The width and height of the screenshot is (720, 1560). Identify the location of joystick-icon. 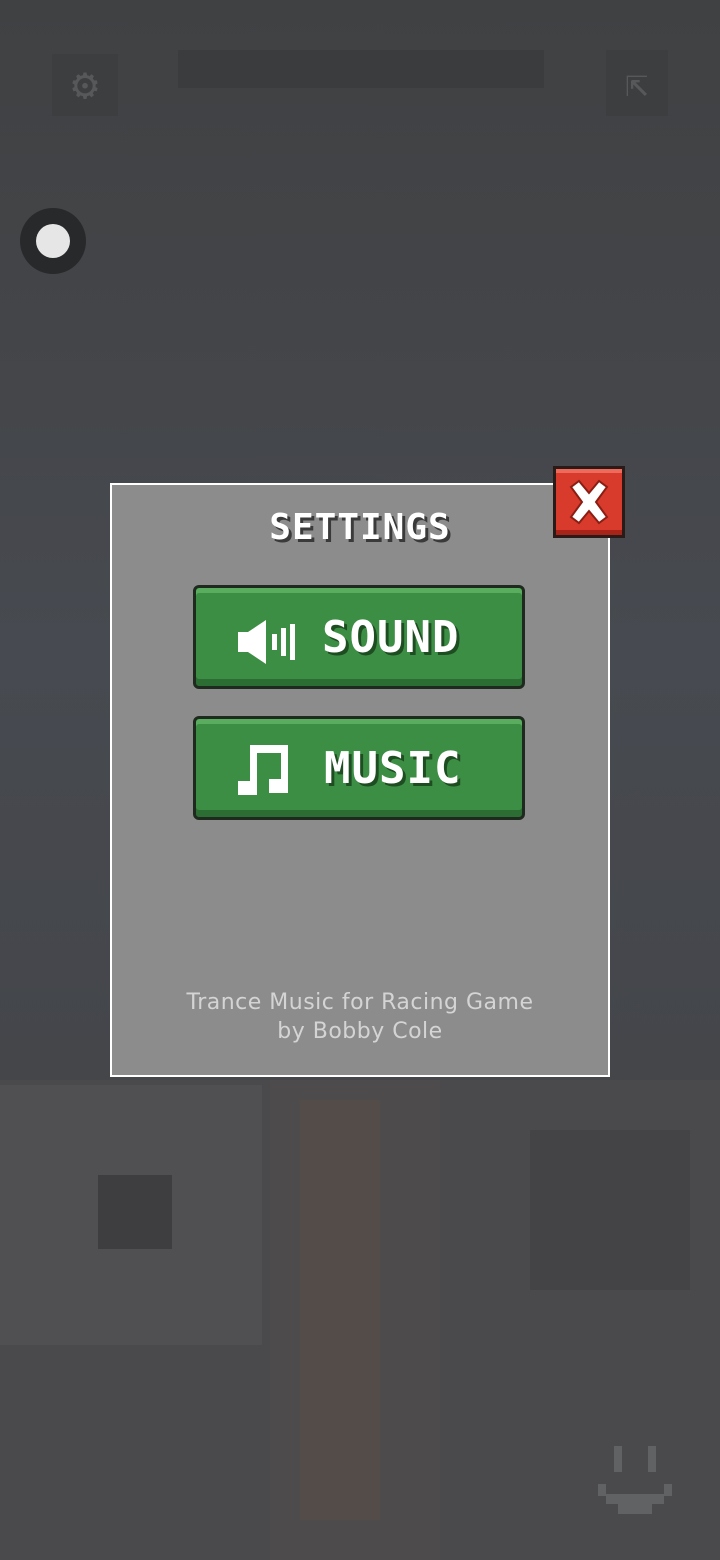
(53, 241).